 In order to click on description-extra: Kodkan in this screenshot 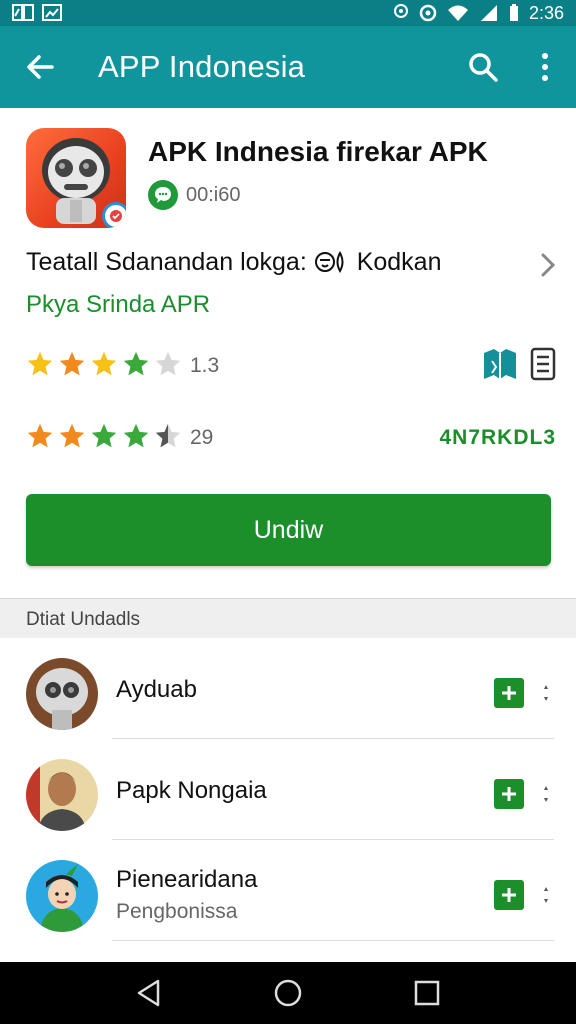, I will do `click(399, 262)`.